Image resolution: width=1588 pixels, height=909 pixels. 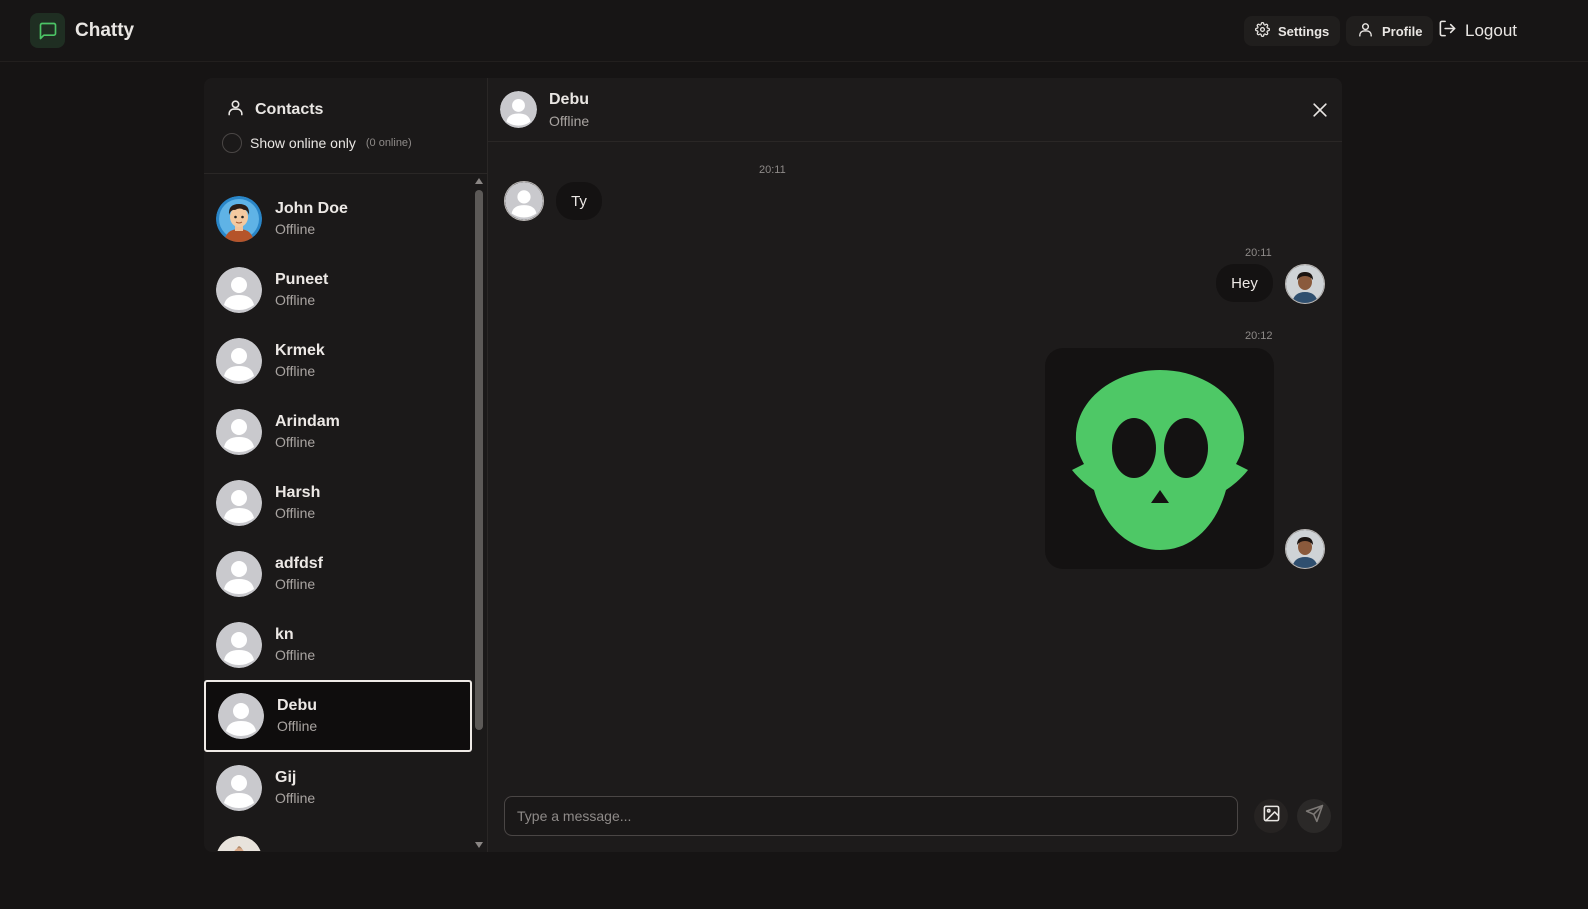 I want to click on contact-item: techy101, so click(x=338, y=837).